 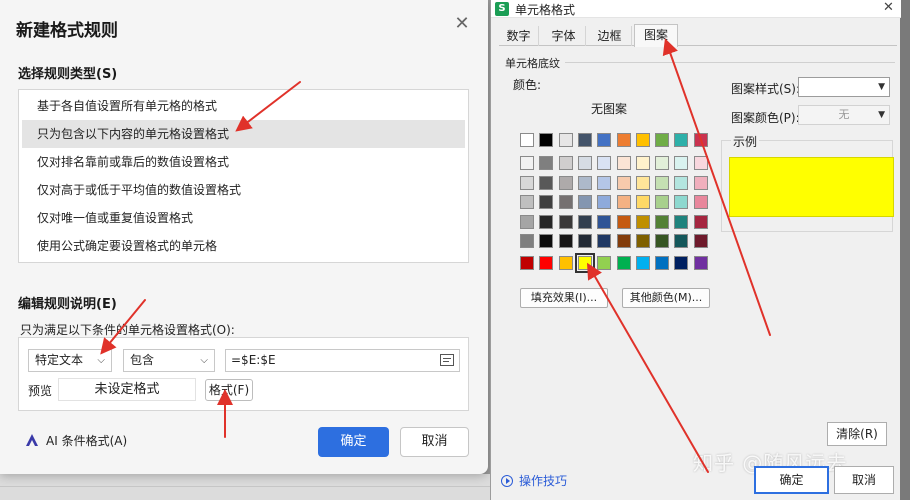 I want to click on tab-font: 字体, so click(x=564, y=36).